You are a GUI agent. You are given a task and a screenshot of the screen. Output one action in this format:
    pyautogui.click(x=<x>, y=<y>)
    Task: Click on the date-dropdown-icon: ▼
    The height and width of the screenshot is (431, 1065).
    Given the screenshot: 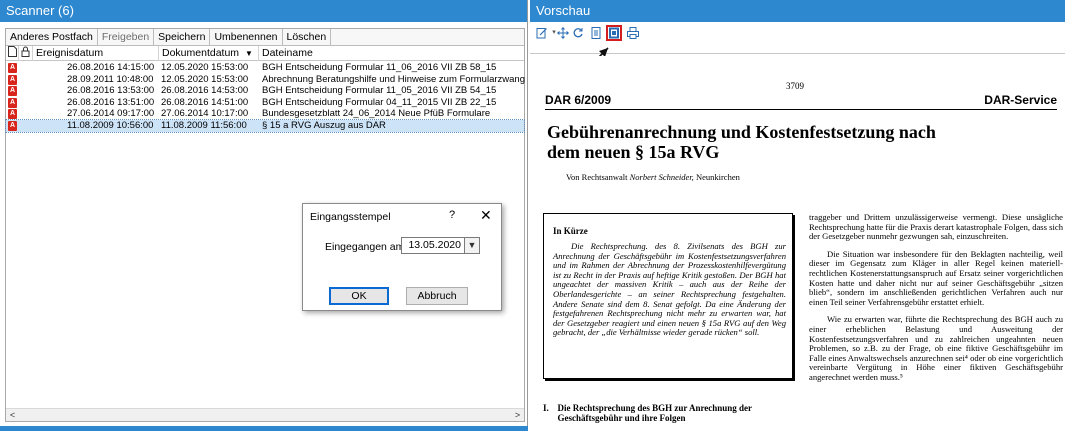 What is the action you would take?
    pyautogui.click(x=472, y=245)
    